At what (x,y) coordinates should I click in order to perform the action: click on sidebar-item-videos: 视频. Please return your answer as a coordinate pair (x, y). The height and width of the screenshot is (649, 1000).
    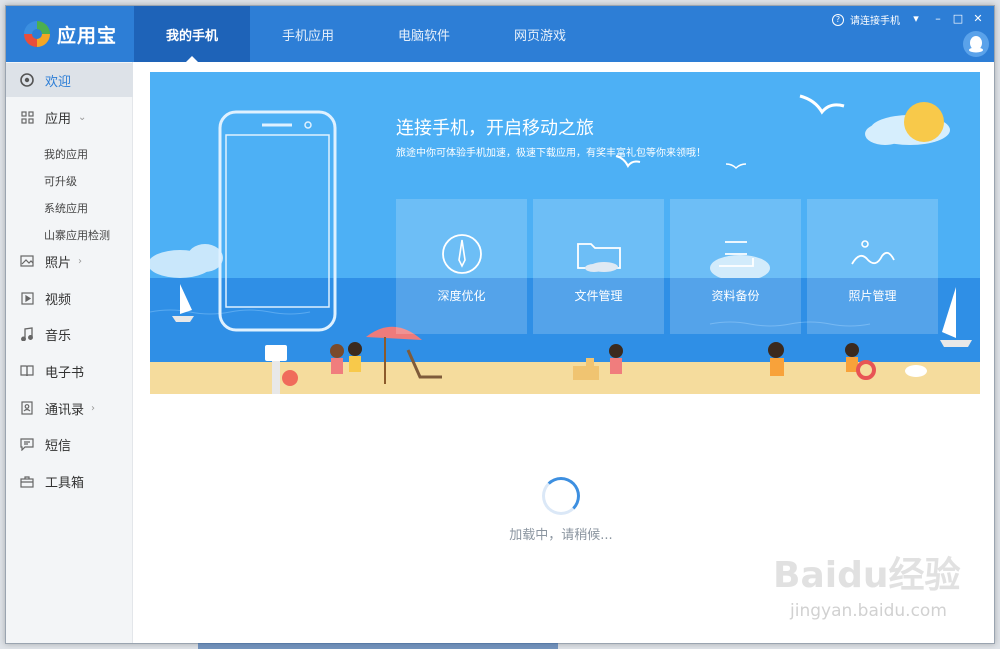
    Looking at the image, I should click on (69, 298).